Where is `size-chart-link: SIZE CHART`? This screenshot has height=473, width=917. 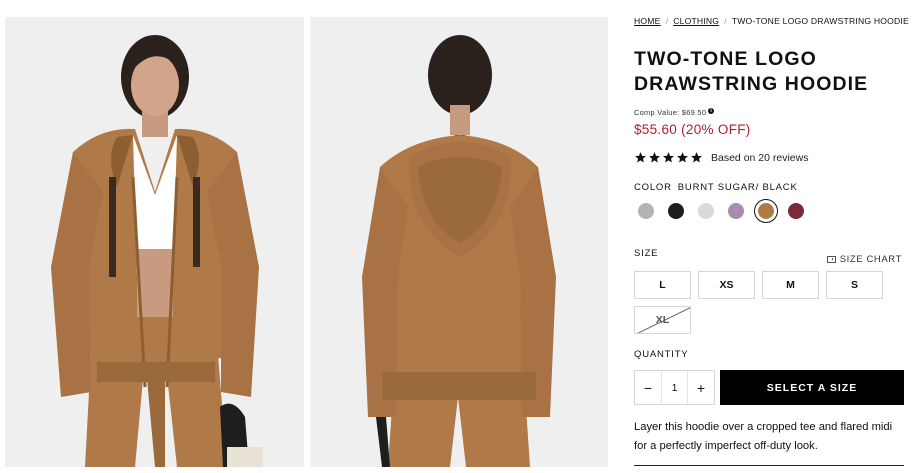
size-chart-link: SIZE CHART is located at coordinates (864, 259).